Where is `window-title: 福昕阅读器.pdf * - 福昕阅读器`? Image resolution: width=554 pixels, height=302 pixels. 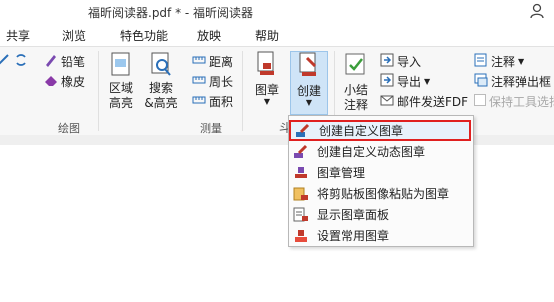 window-title: 福昕阅读器.pdf * - 福昕阅读器 is located at coordinates (171, 13).